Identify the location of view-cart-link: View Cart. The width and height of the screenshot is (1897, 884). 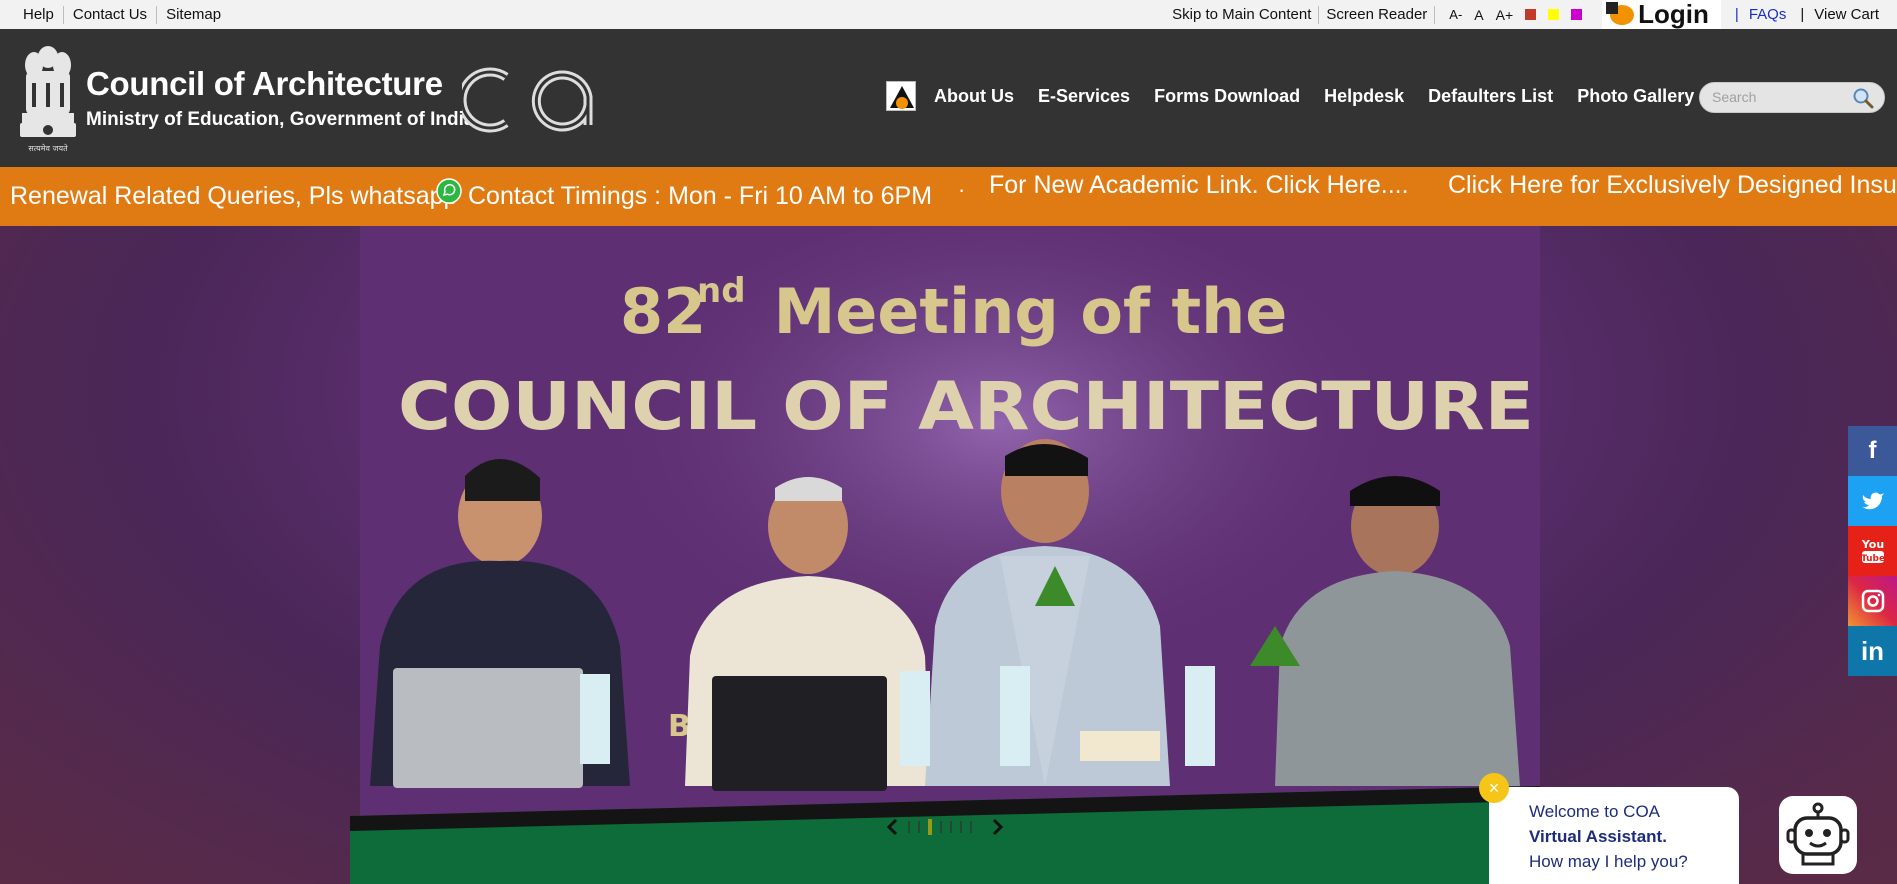
(1846, 14).